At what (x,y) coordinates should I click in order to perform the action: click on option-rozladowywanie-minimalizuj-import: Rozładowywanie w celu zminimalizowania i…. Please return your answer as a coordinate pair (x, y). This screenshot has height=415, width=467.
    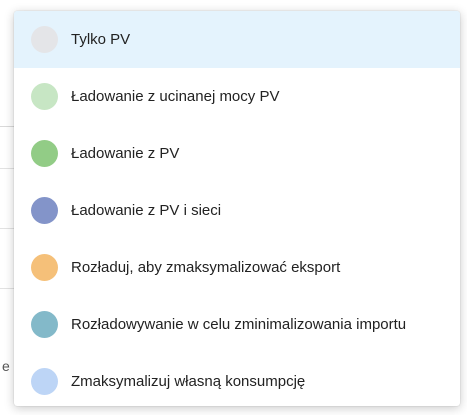
    Looking at the image, I should click on (237, 324).